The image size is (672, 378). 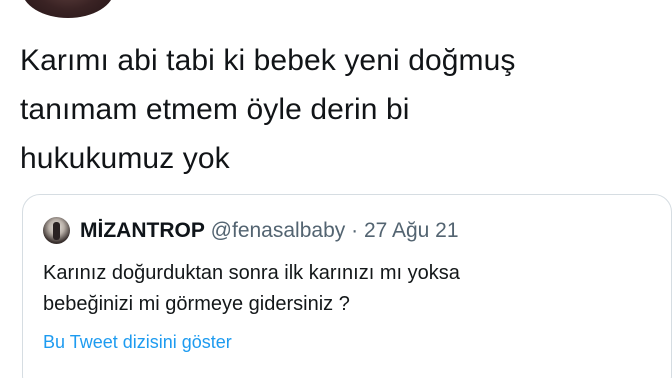 What do you see at coordinates (137, 342) in the screenshot?
I see `show-thread-link: Bu Tweet dizisini göster` at bounding box center [137, 342].